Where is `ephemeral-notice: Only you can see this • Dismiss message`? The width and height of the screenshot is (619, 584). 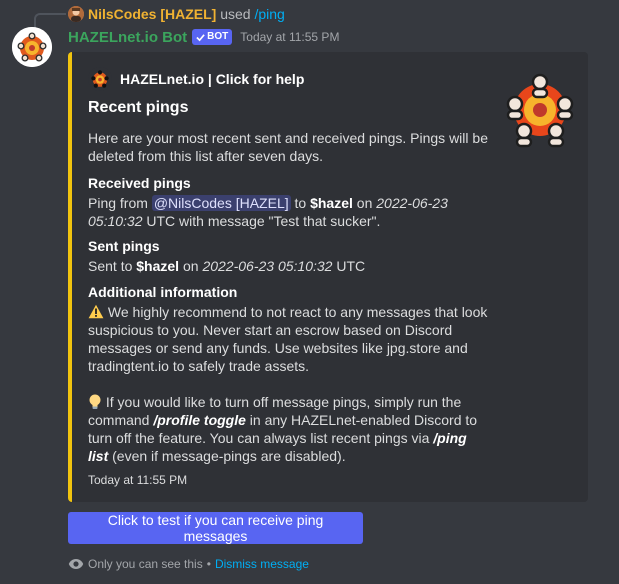
ephemeral-notice: Only you can see this • Dismiss message is located at coordinates (188, 564).